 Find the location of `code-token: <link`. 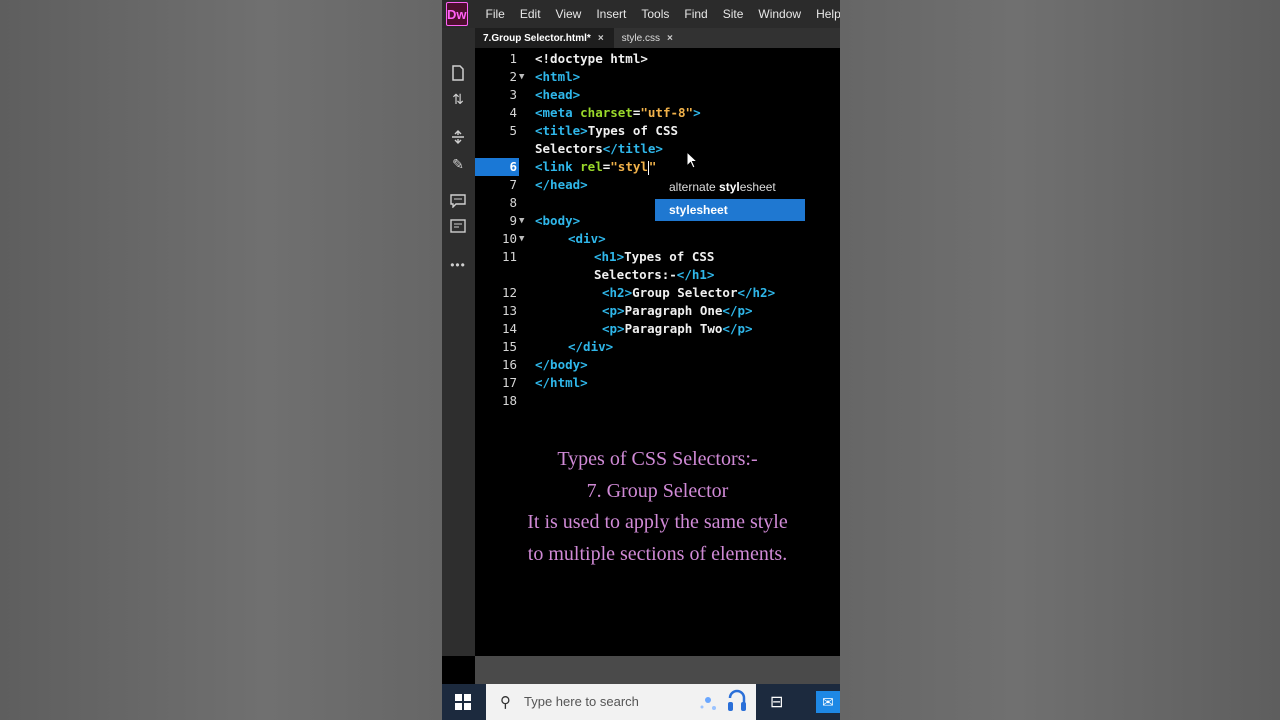

code-token: <link is located at coordinates (558, 166).